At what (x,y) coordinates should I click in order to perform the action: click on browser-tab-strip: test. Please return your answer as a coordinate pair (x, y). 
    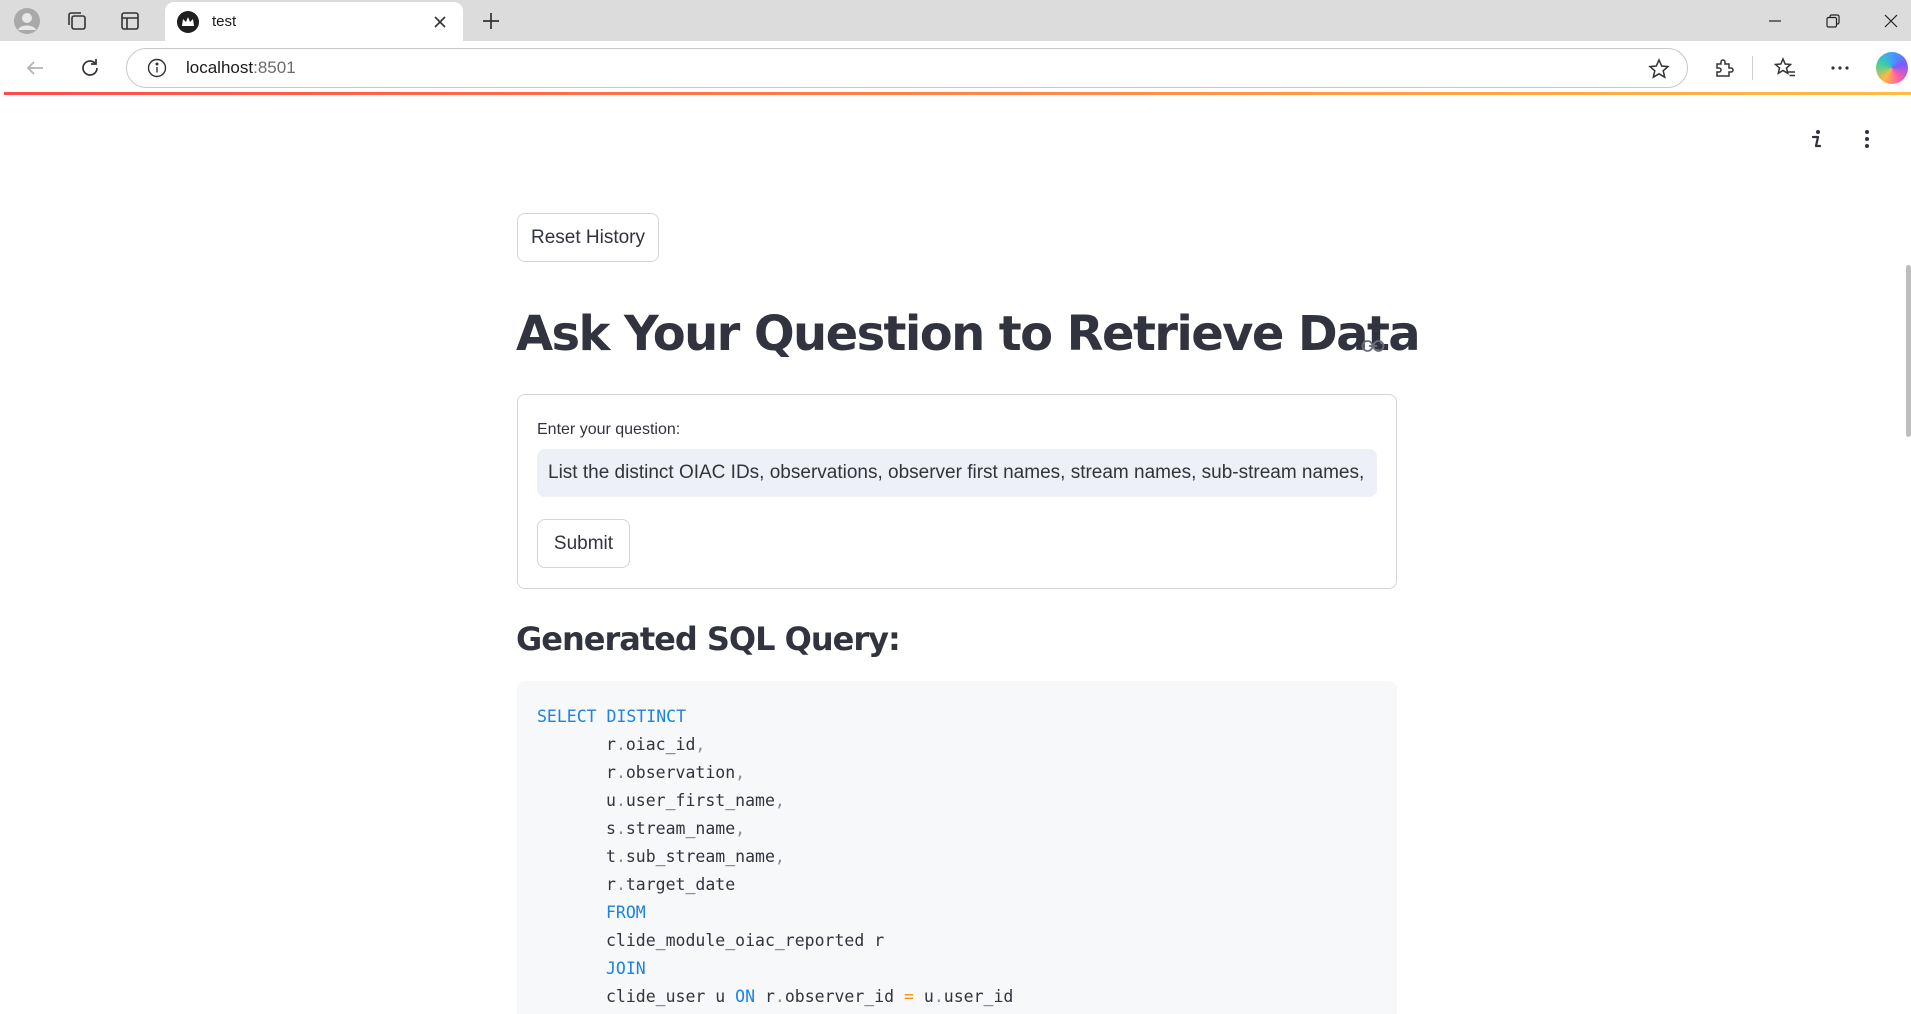
    Looking at the image, I should click on (955, 20).